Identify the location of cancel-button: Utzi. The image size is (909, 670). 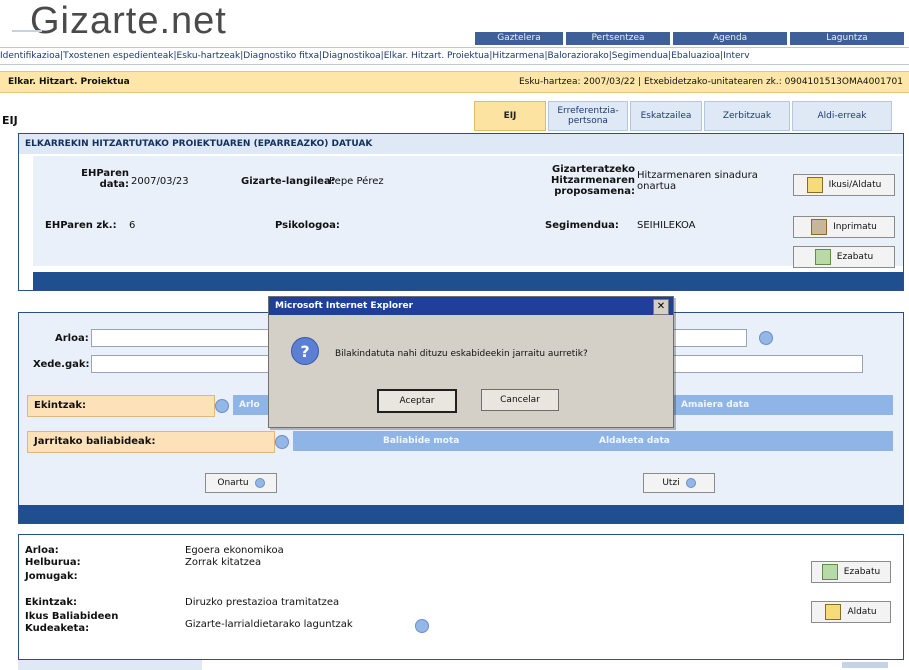
(679, 483).